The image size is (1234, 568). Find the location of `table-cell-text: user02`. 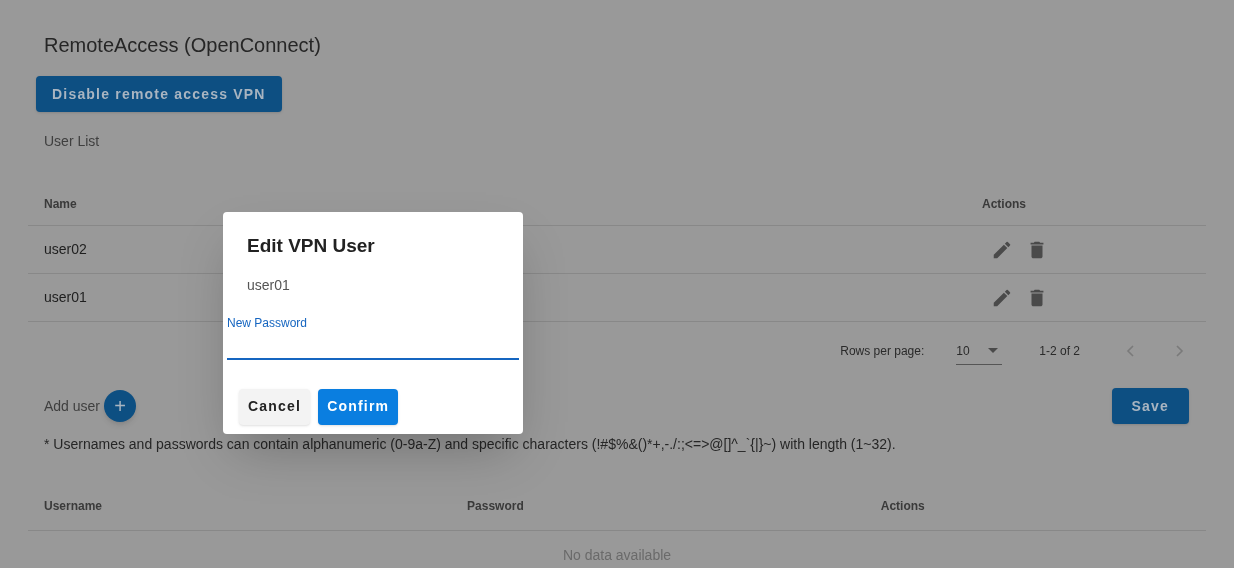

table-cell-text: user02 is located at coordinates (65, 249).